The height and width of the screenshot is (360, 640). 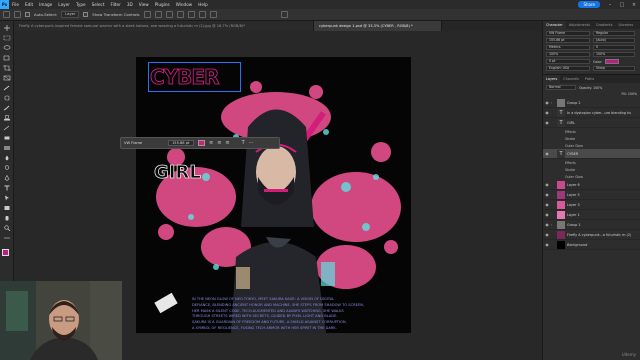 What do you see at coordinates (7, 177) in the screenshot?
I see `pen-tool-icon` at bounding box center [7, 177].